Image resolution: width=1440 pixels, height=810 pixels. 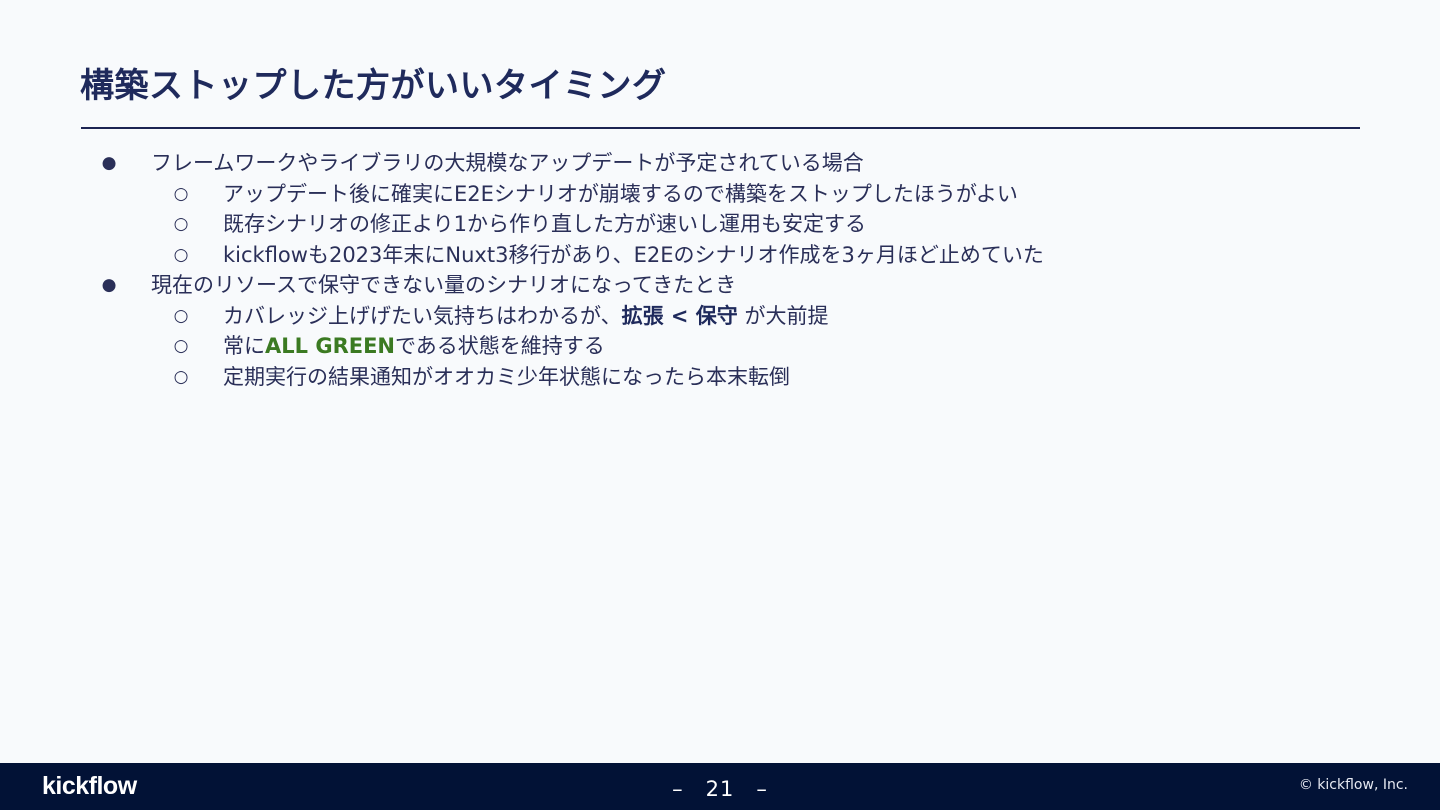 What do you see at coordinates (422, 315) in the screenshot?
I see `sub-bullet-text-before: カバレッジ上げげたい気持ちはわかるが、` at bounding box center [422, 315].